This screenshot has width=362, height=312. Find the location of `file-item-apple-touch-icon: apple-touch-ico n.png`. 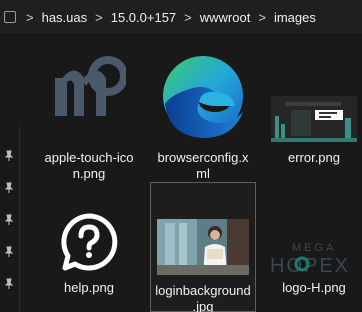

file-item-apple-touch-icon: apple-touch-ico n.png is located at coordinates (89, 115).